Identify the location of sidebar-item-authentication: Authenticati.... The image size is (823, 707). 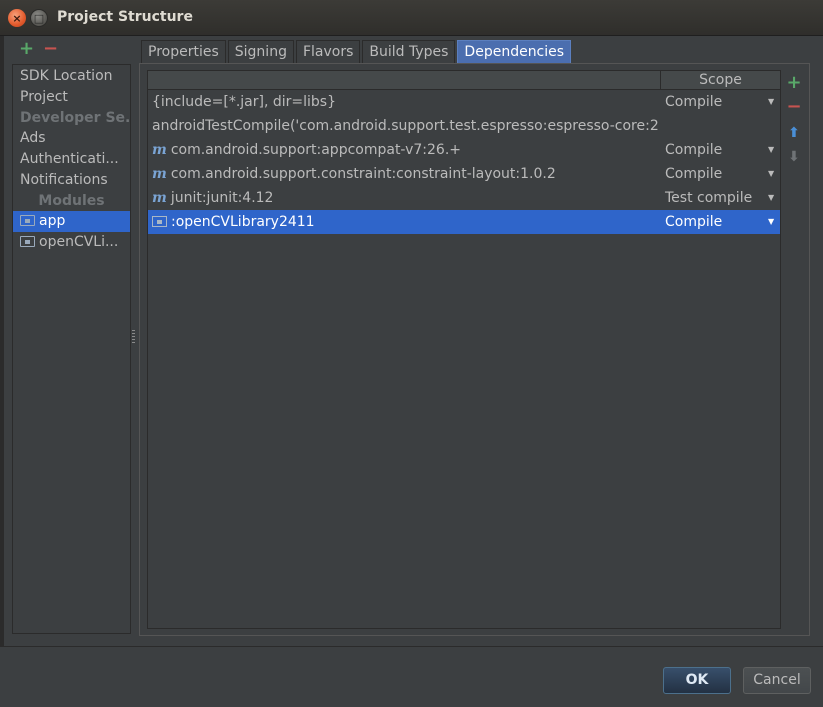
(71, 159).